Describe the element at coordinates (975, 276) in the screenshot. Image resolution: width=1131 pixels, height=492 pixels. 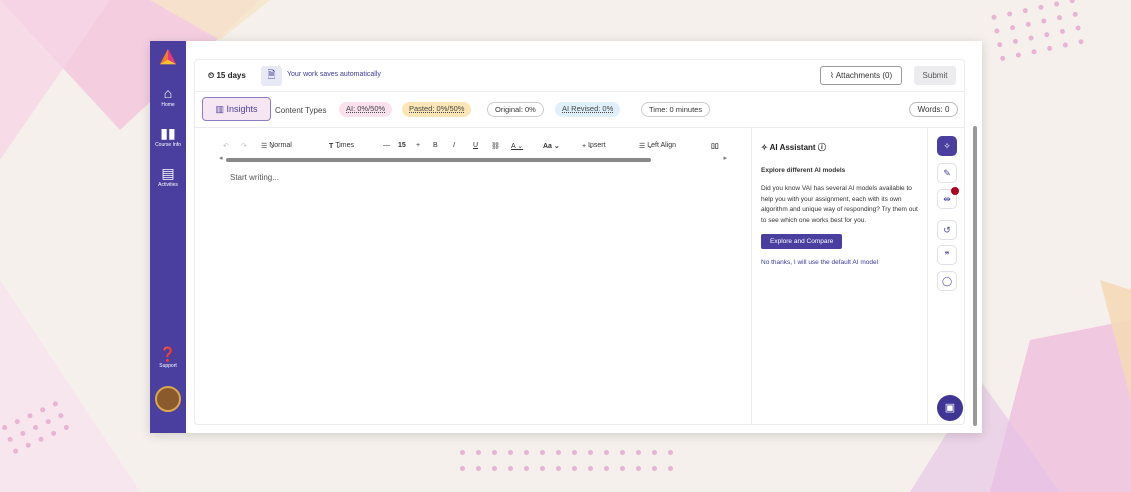
I see `window-scrollbar` at that location.